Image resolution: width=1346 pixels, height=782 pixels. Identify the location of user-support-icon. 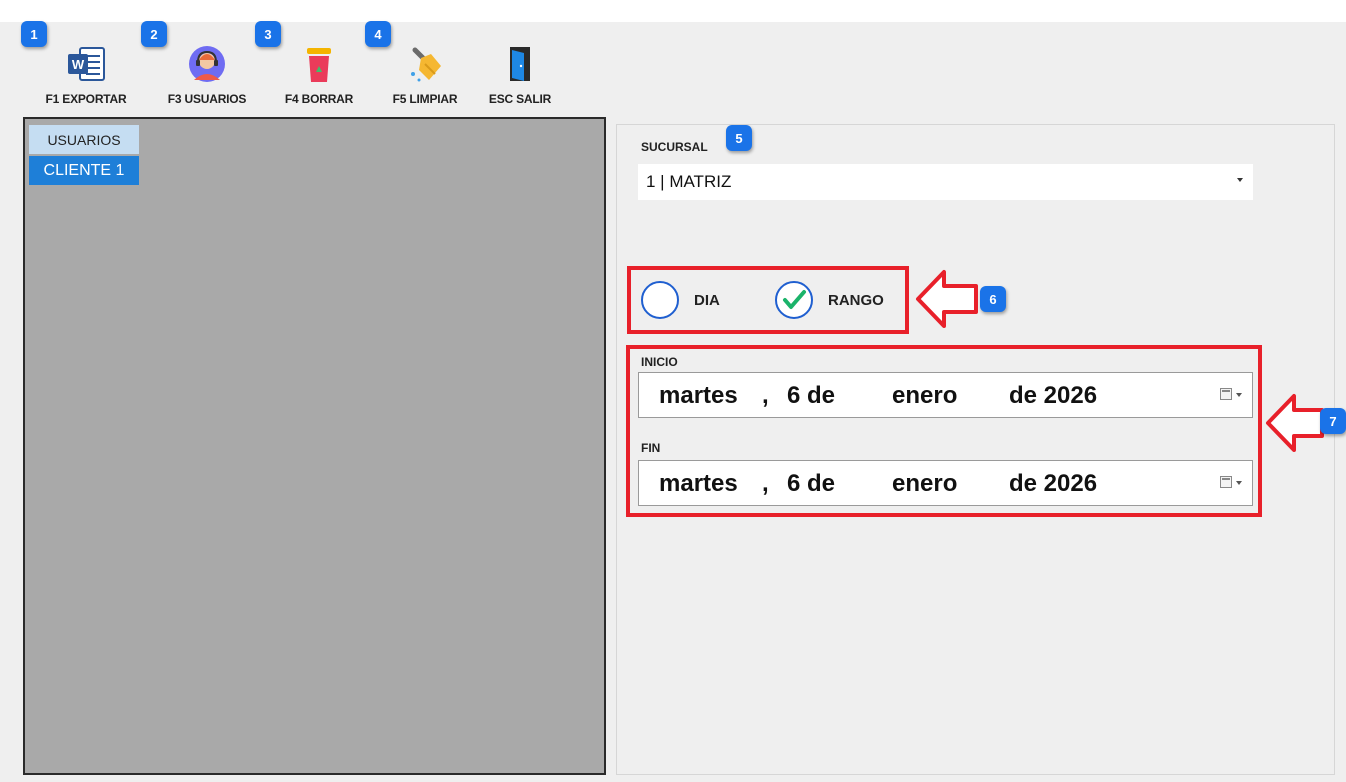
(207, 64).